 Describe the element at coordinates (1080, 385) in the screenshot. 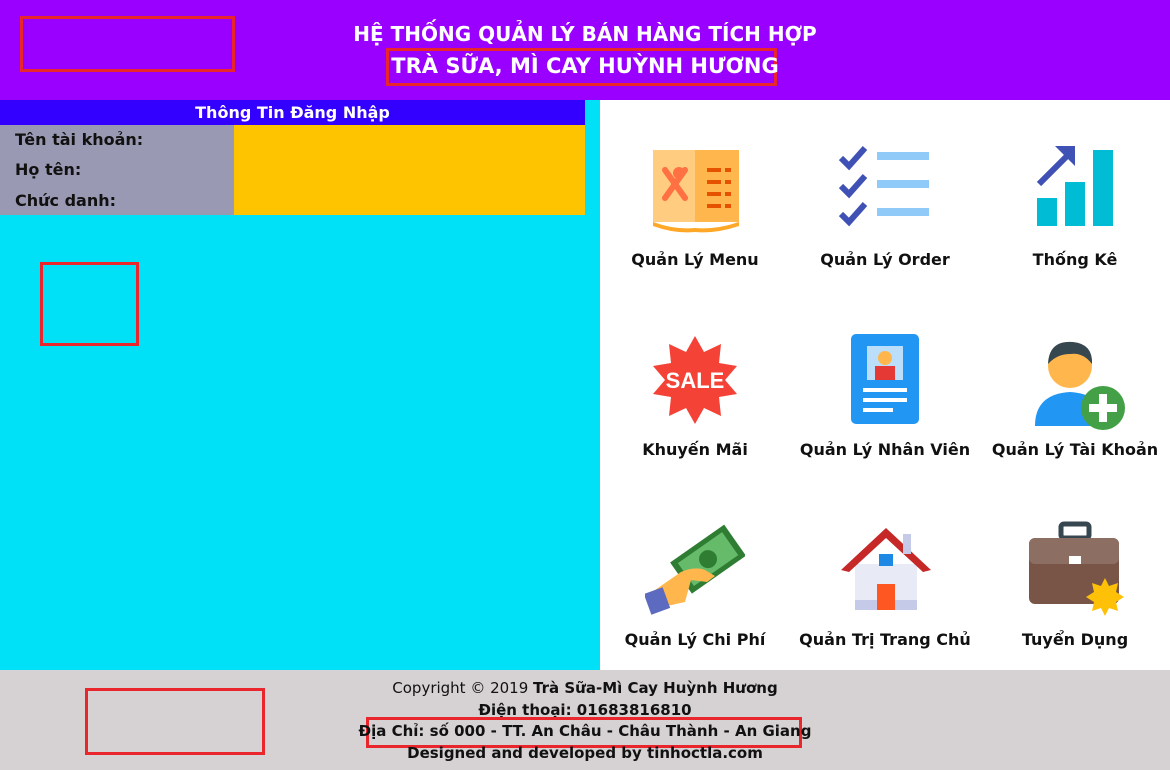

I see `add-user-icon` at that location.